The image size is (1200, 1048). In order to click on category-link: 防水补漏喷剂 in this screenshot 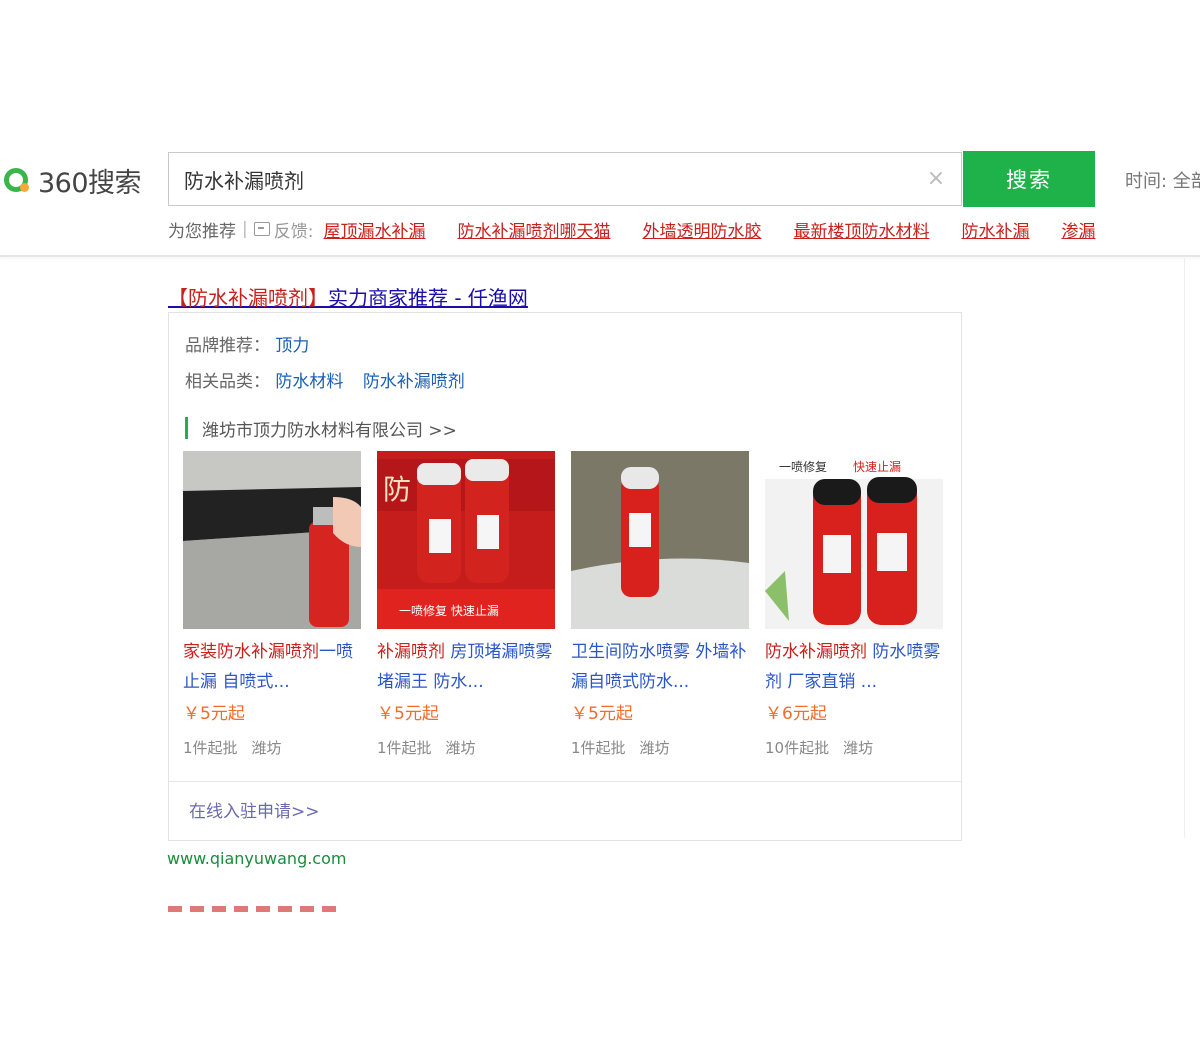, I will do `click(414, 382)`.